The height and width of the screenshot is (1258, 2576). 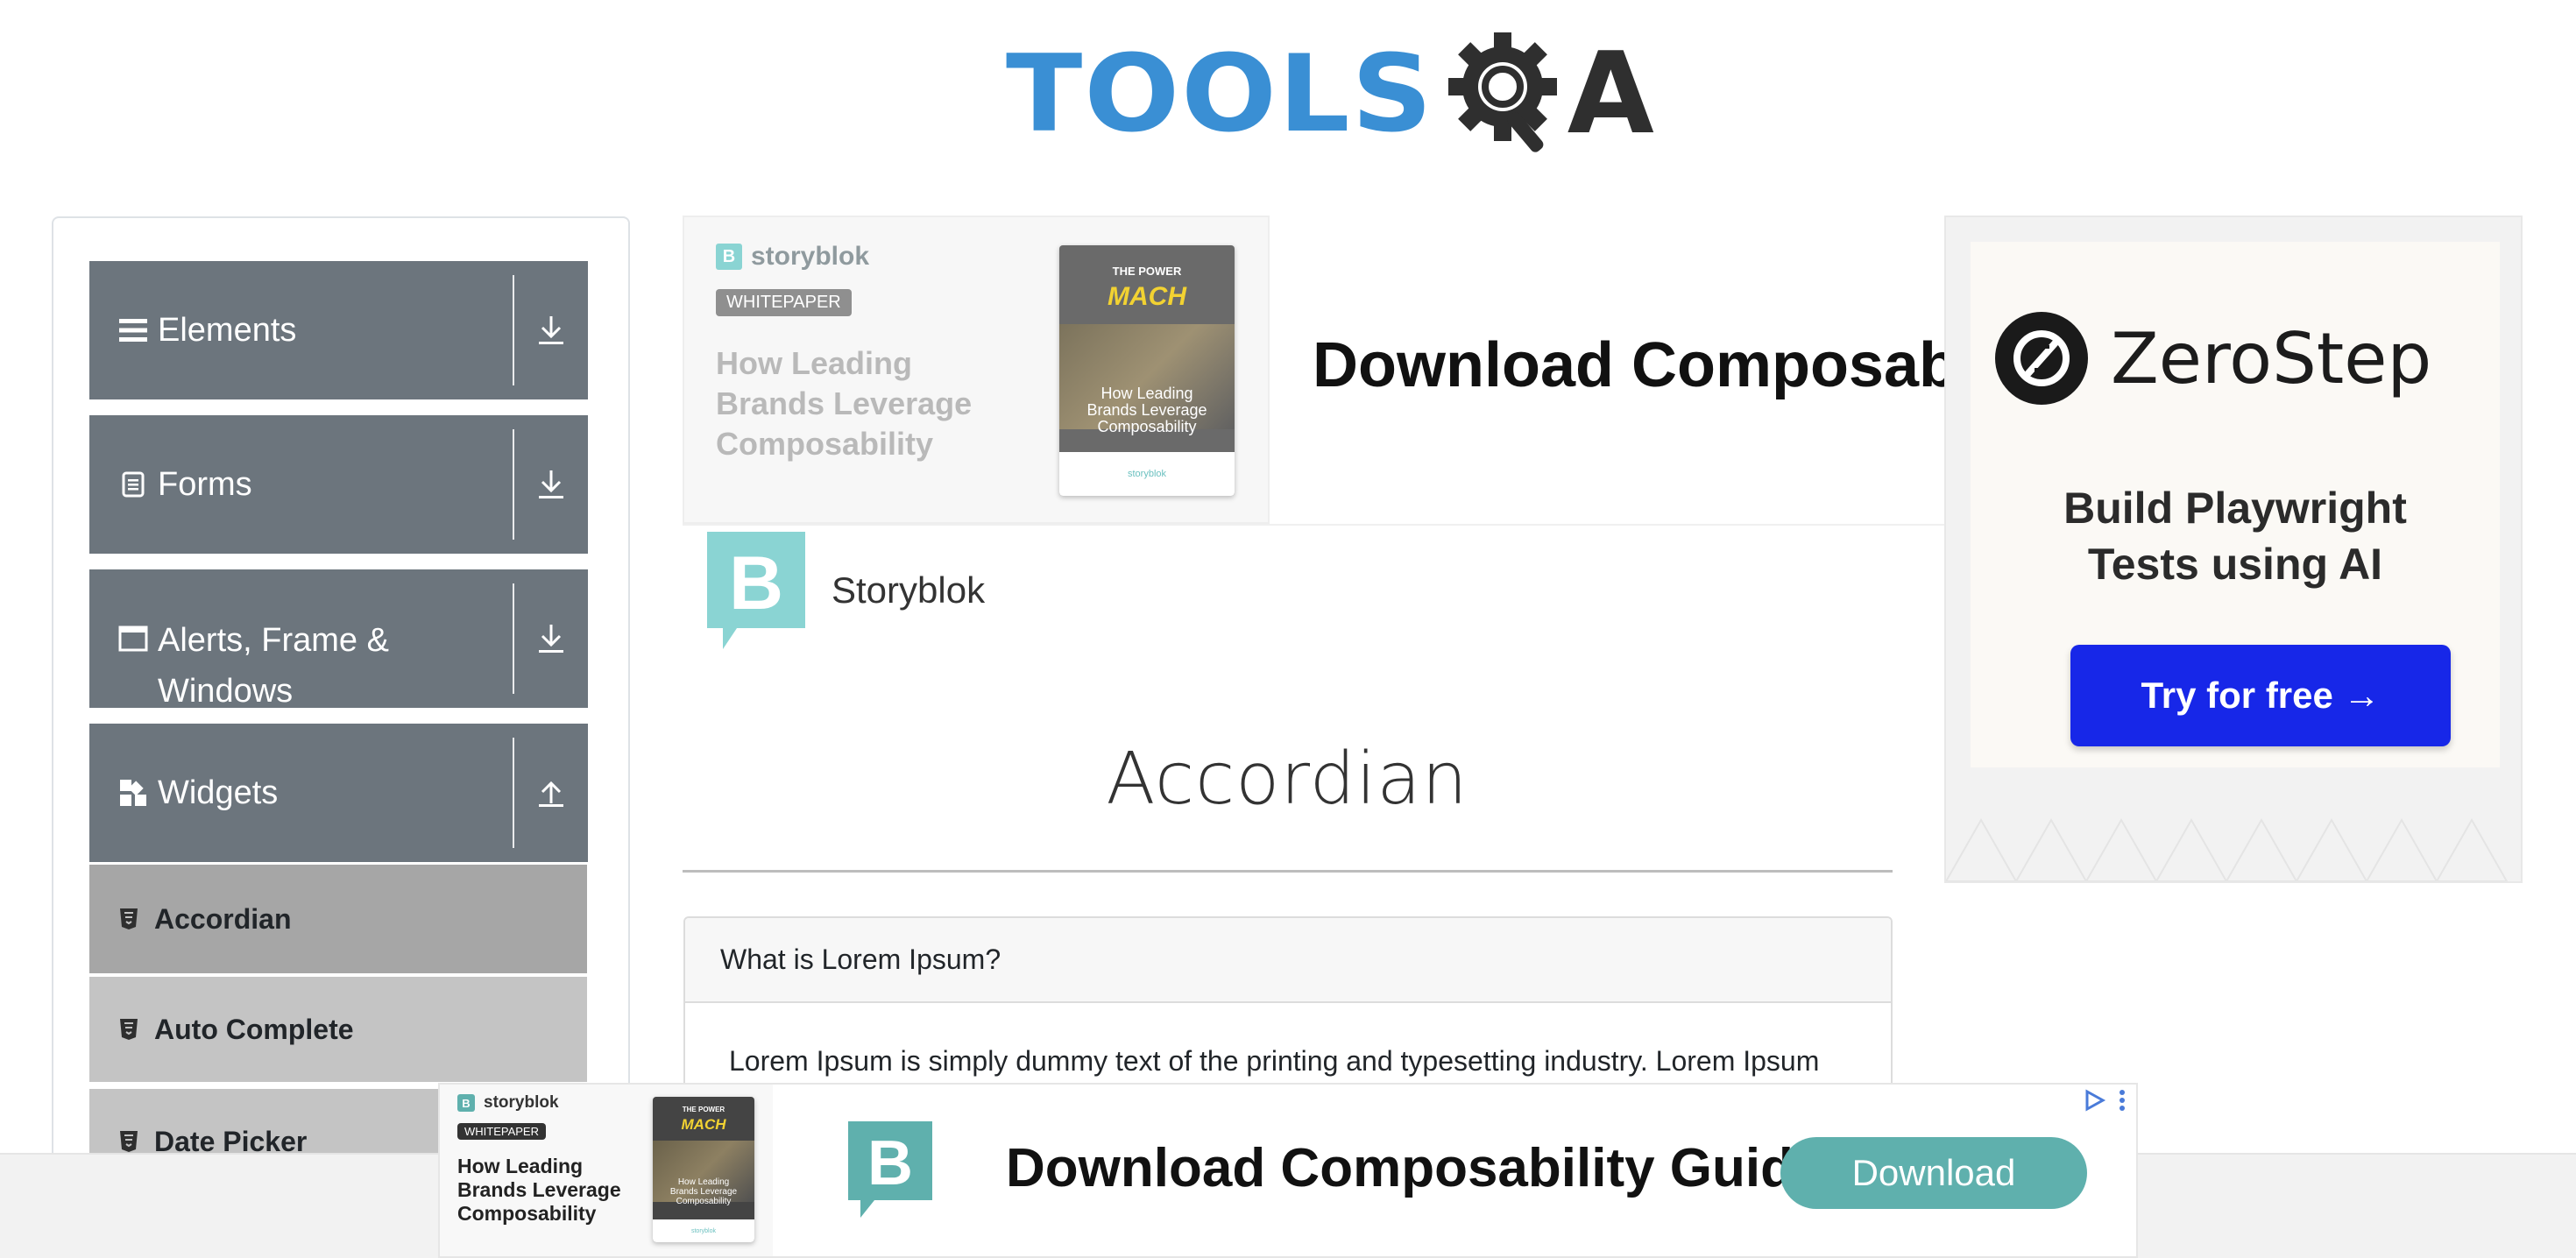 I want to click on sidebar-group-label-line2: Windows, so click(x=226, y=691).